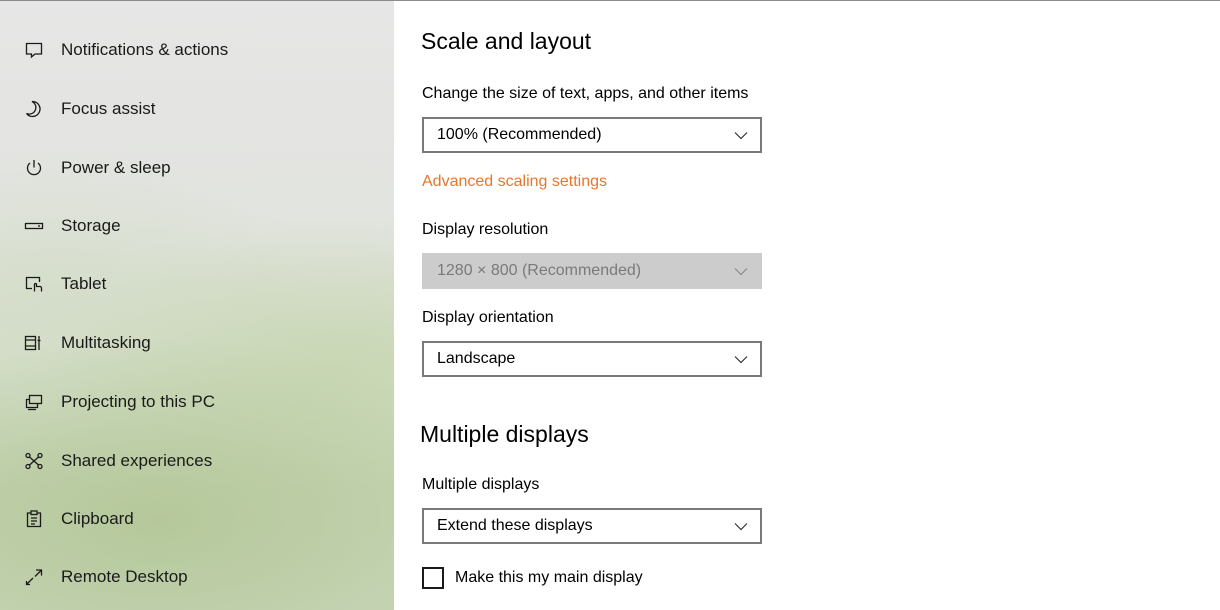  I want to click on resolution-dropdown: 1280 × 800 (Recommended), so click(592, 271).